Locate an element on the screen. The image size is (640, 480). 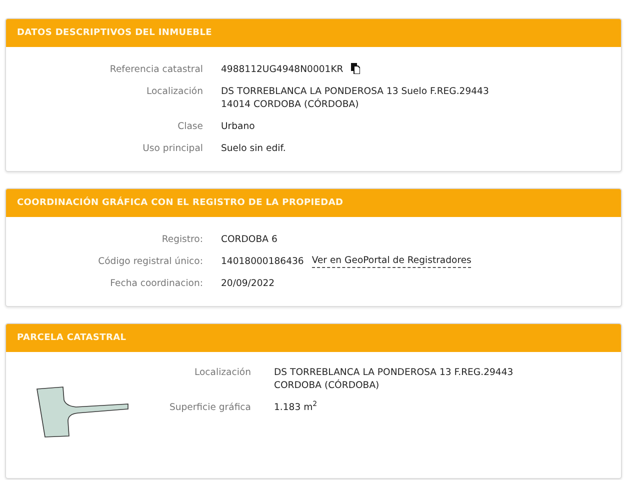
field-value: 20/09/2022 is located at coordinates (248, 283).